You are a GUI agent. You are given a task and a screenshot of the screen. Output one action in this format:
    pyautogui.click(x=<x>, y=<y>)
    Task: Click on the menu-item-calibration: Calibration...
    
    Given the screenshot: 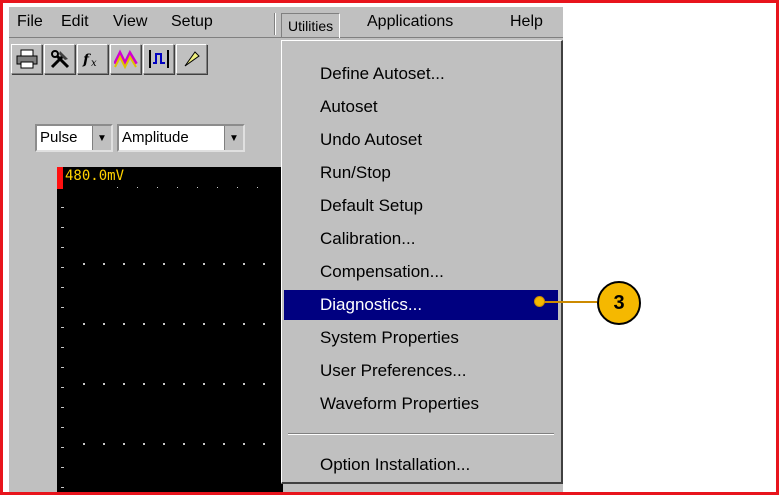 What is the action you would take?
    pyautogui.click(x=421, y=239)
    